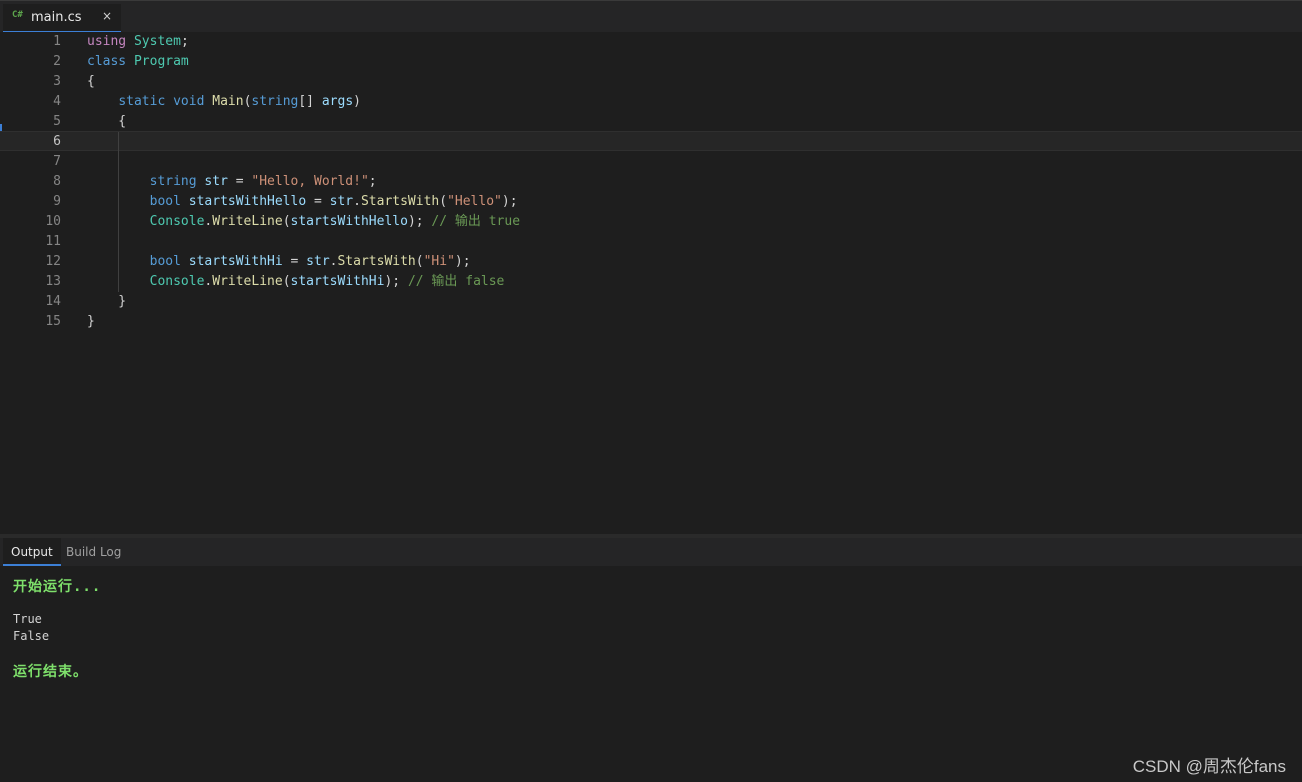 This screenshot has height=782, width=1302. Describe the element at coordinates (232, 182) in the screenshot. I see `code-text: string str = "Hello, World!";` at that location.